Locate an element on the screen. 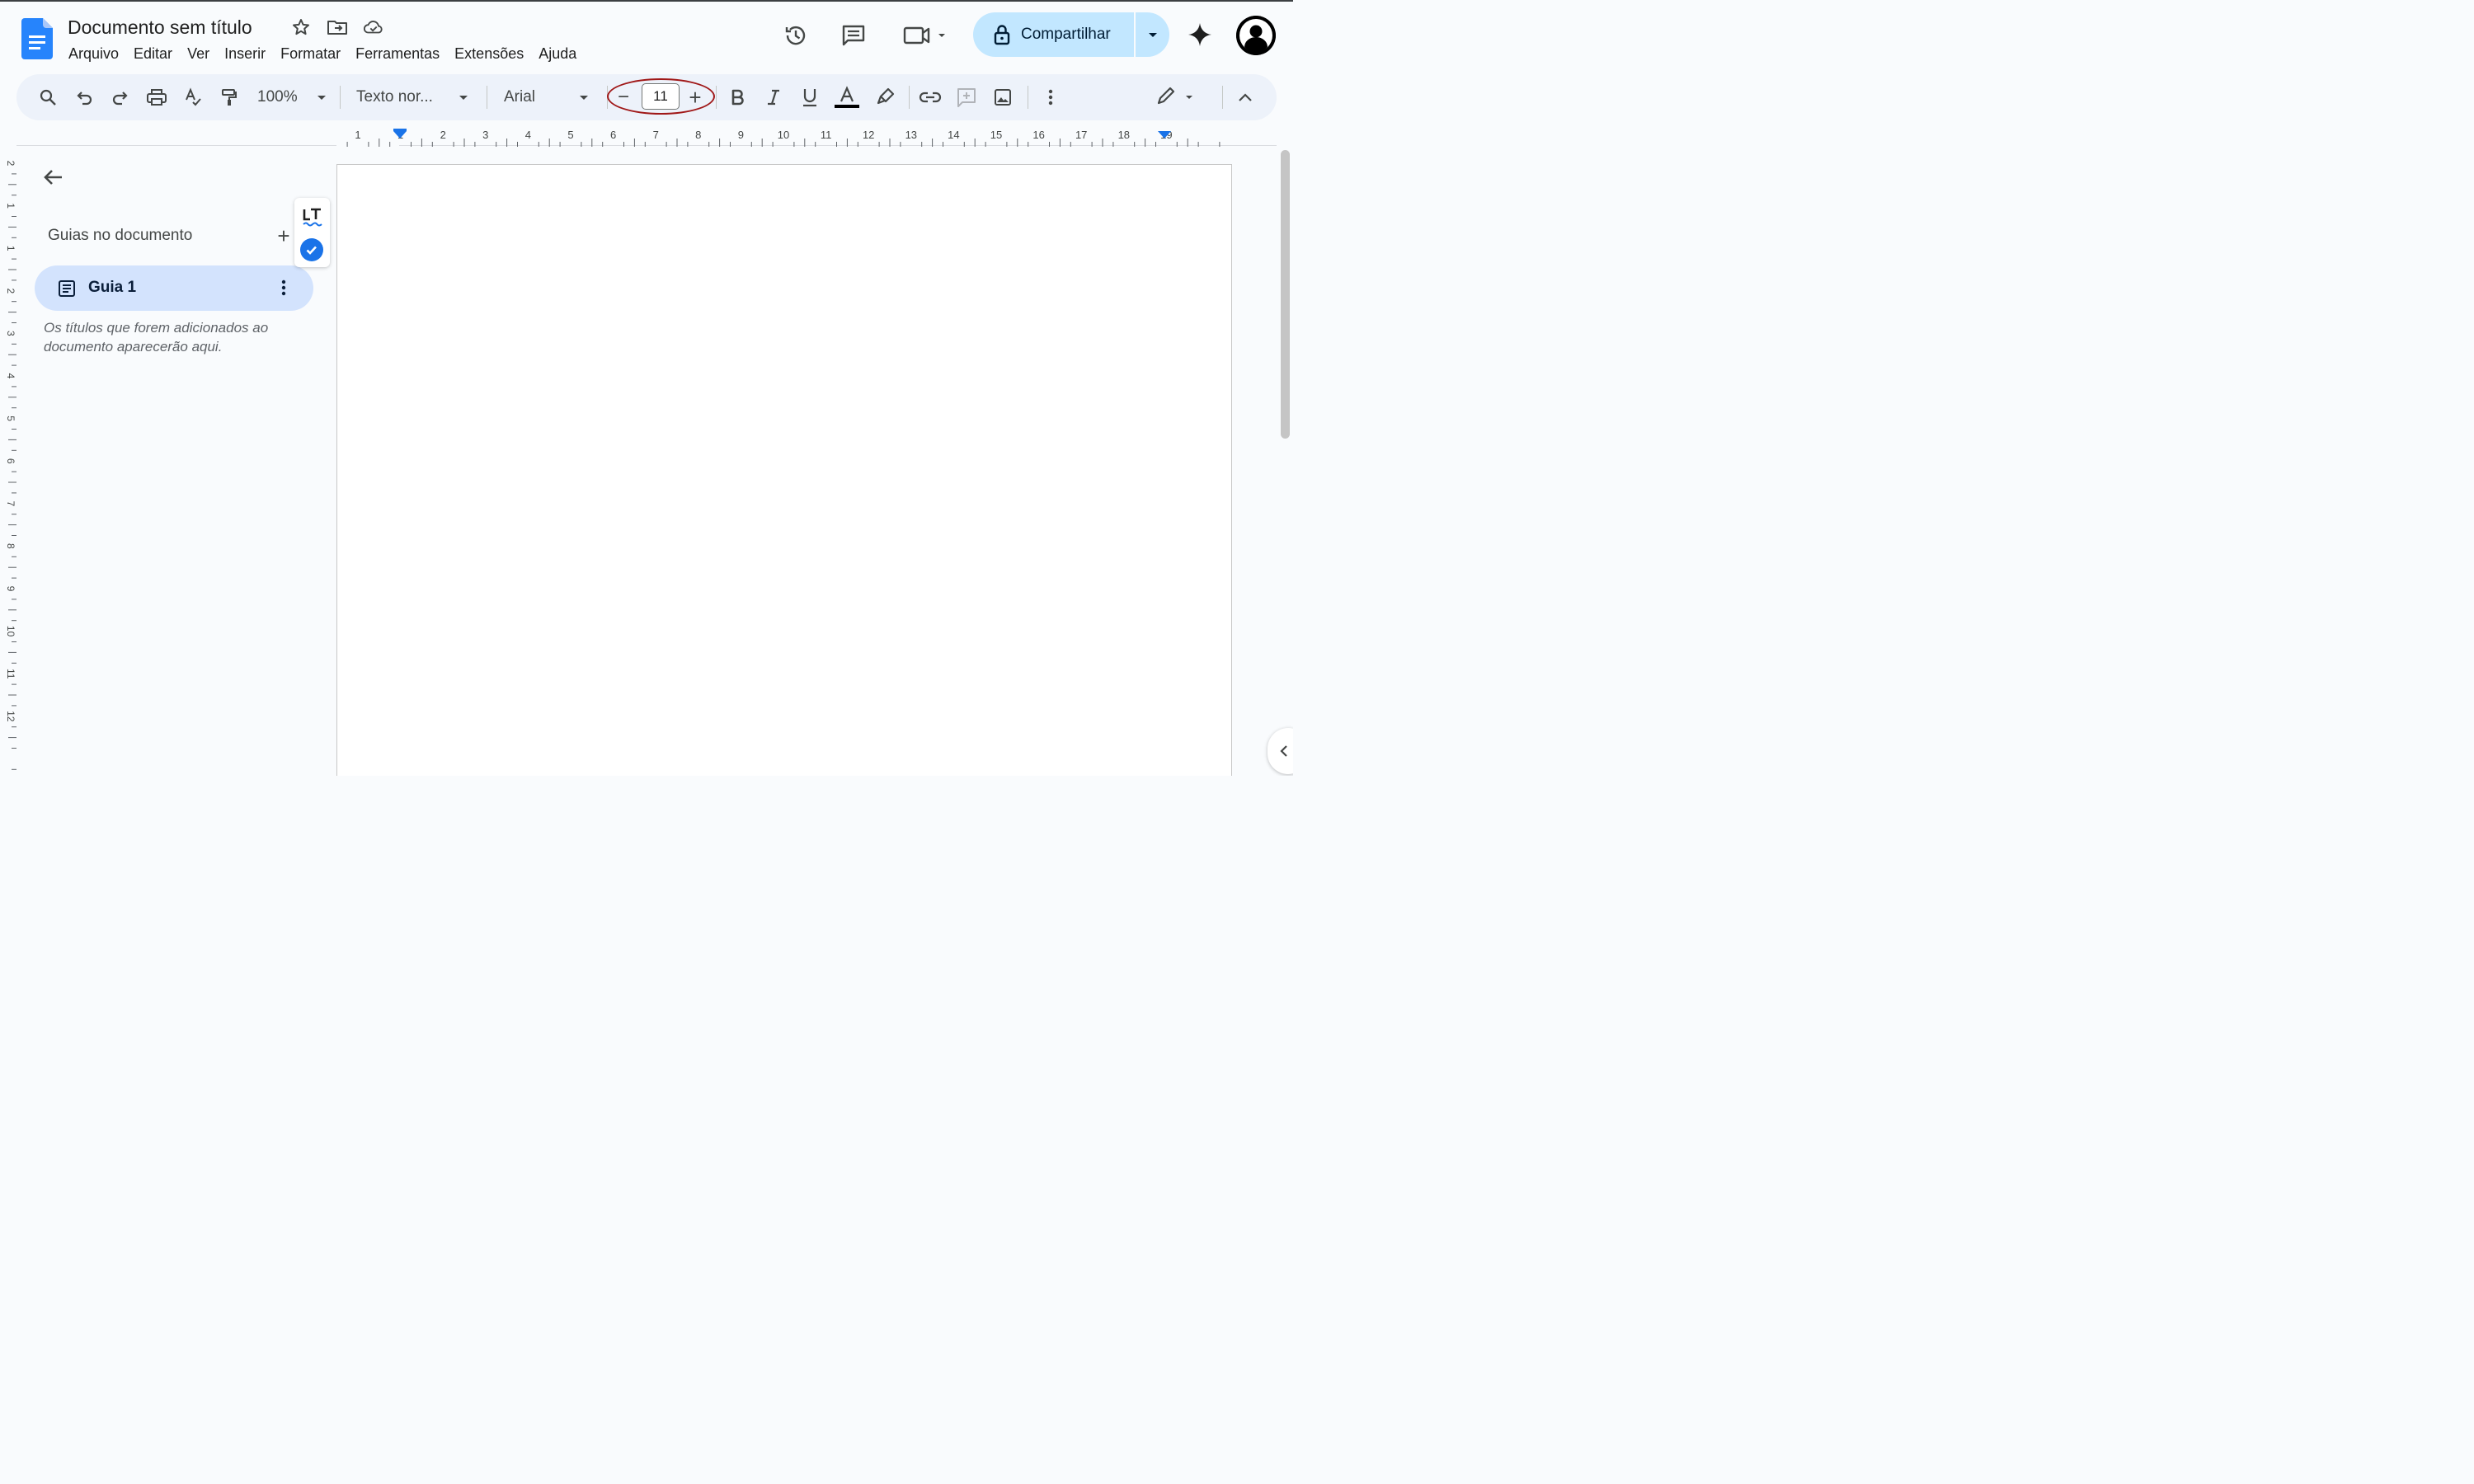  ruler-label: 15 is located at coordinates (996, 135).